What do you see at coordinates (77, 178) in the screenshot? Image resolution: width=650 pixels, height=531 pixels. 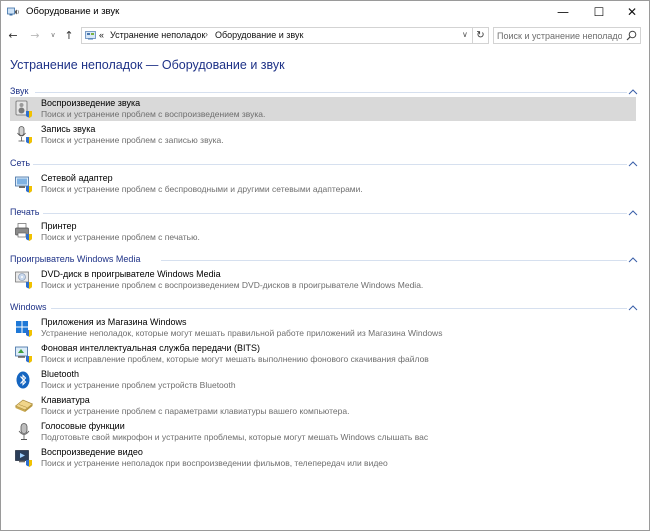 I see `item-name: Сетевой адаптер` at bounding box center [77, 178].